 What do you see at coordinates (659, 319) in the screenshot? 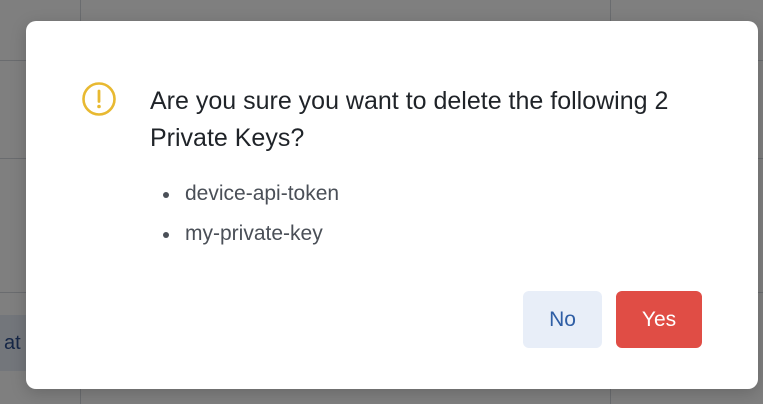
I see `yes-button: Yes` at bounding box center [659, 319].